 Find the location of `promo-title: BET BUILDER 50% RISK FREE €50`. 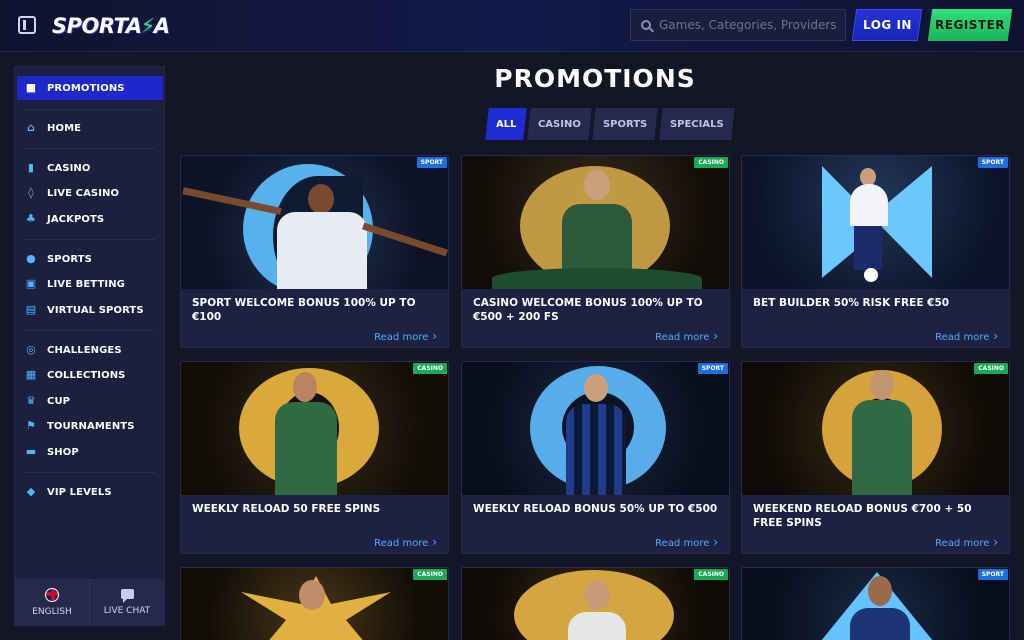

promo-title: BET BUILDER 50% RISK FREE €50 is located at coordinates (851, 303).